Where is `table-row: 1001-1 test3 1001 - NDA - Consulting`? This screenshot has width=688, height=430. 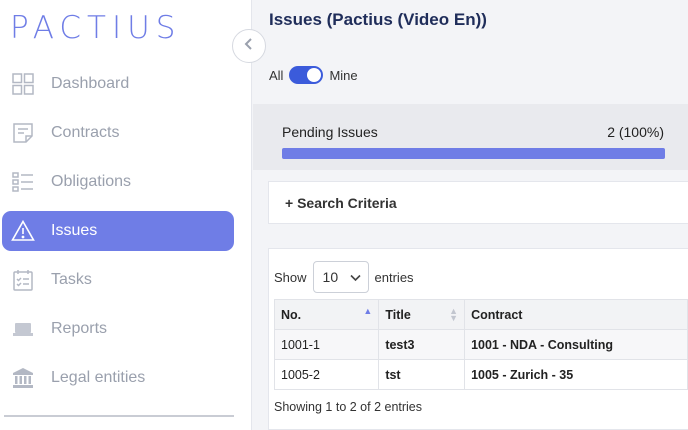
table-row: 1001-1 test3 1001 - NDA - Consulting is located at coordinates (480, 344).